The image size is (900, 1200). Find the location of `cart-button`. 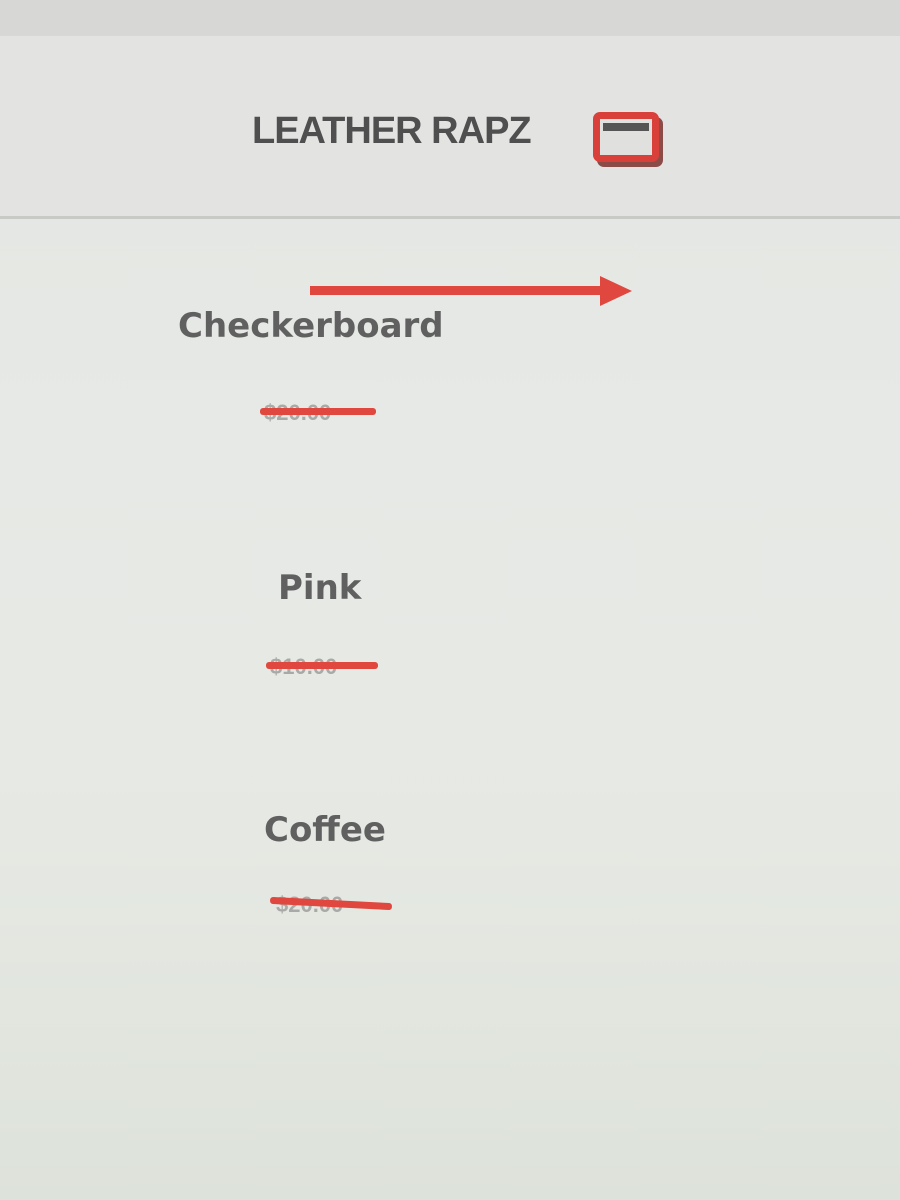

cart-button is located at coordinates (630, 141).